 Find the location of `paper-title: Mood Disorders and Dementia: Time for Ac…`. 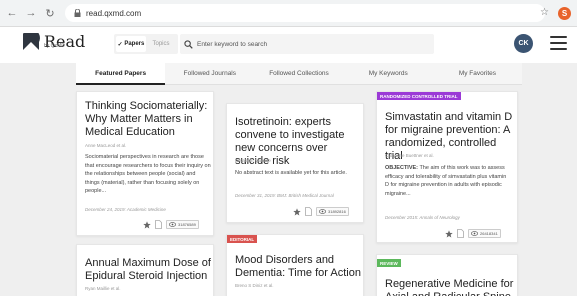

paper-title: Mood Disorders and Dementia: Time for Ac… is located at coordinates (298, 267).